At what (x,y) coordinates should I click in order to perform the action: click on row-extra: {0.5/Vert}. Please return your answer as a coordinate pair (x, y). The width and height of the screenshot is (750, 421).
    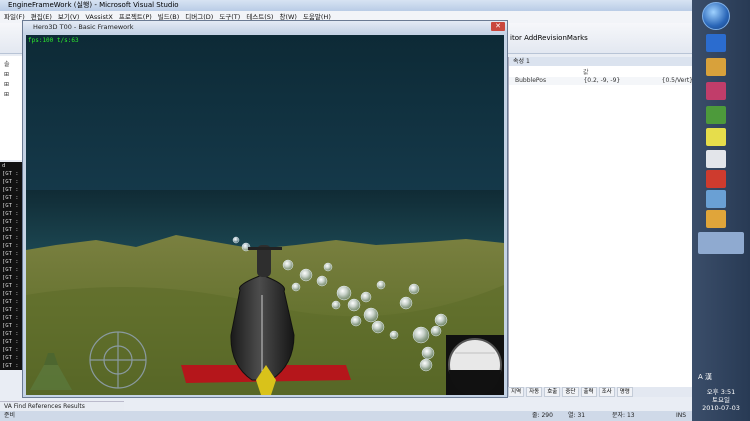
    Looking at the image, I should click on (677, 80).